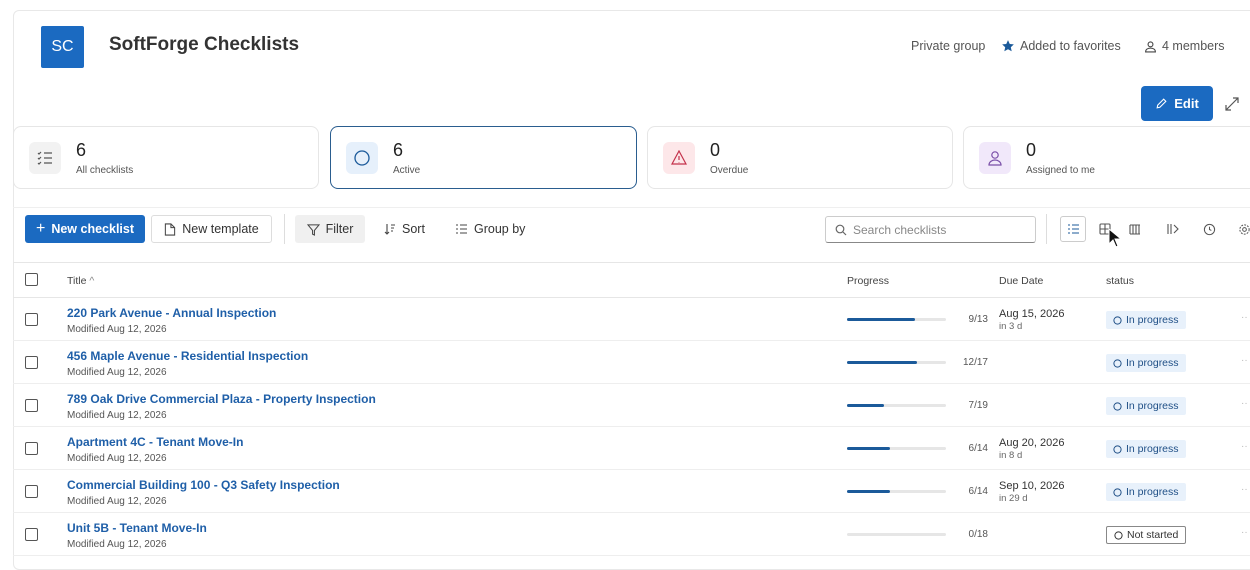 The image size is (1250, 570). I want to click on card-count: 0, so click(715, 150).